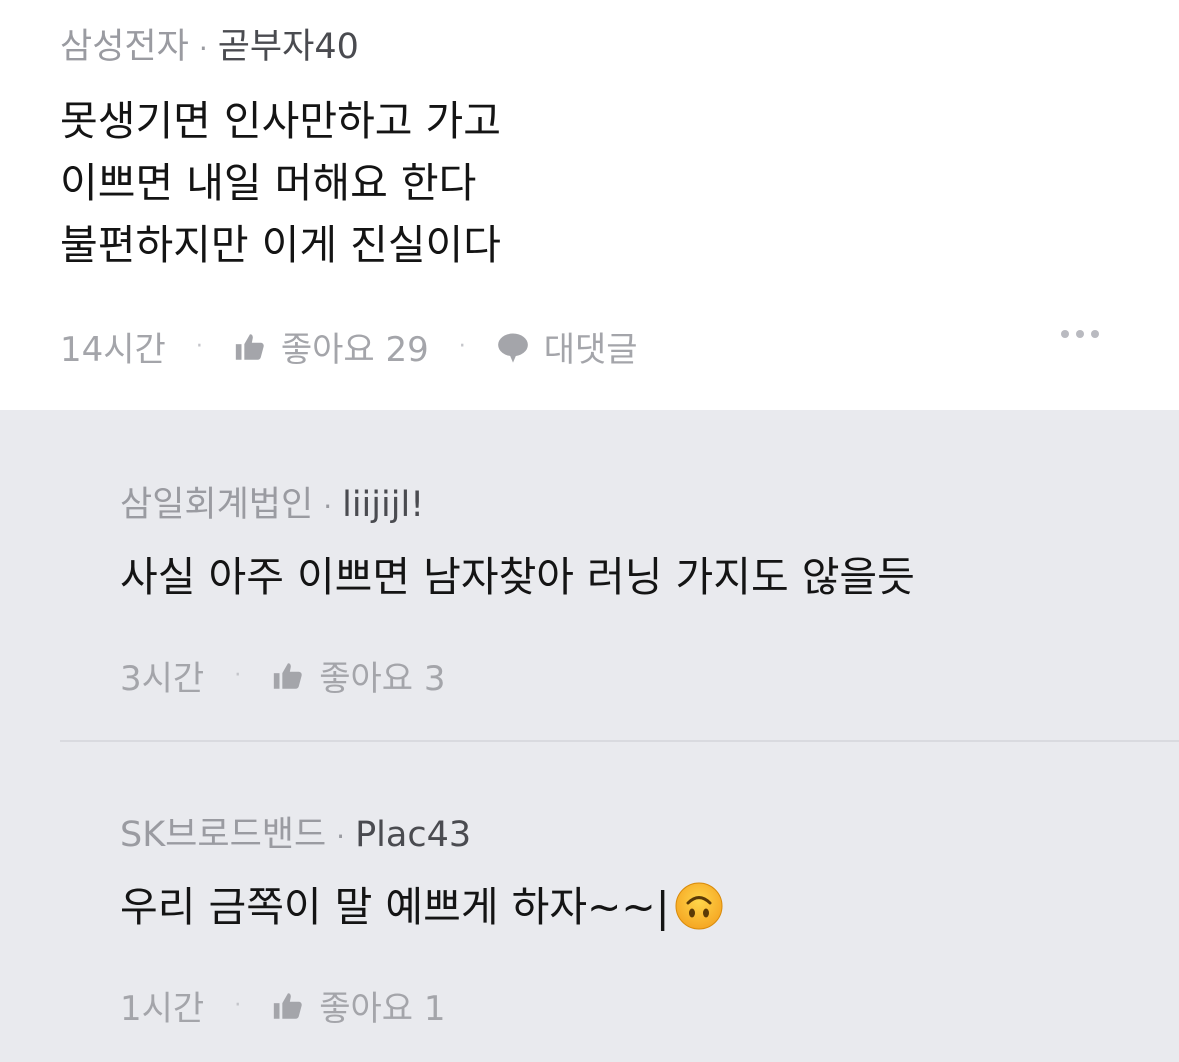 The image size is (1179, 1062). What do you see at coordinates (280, 121) in the screenshot?
I see `comment-line: 못생기면 인사만하고 가고` at bounding box center [280, 121].